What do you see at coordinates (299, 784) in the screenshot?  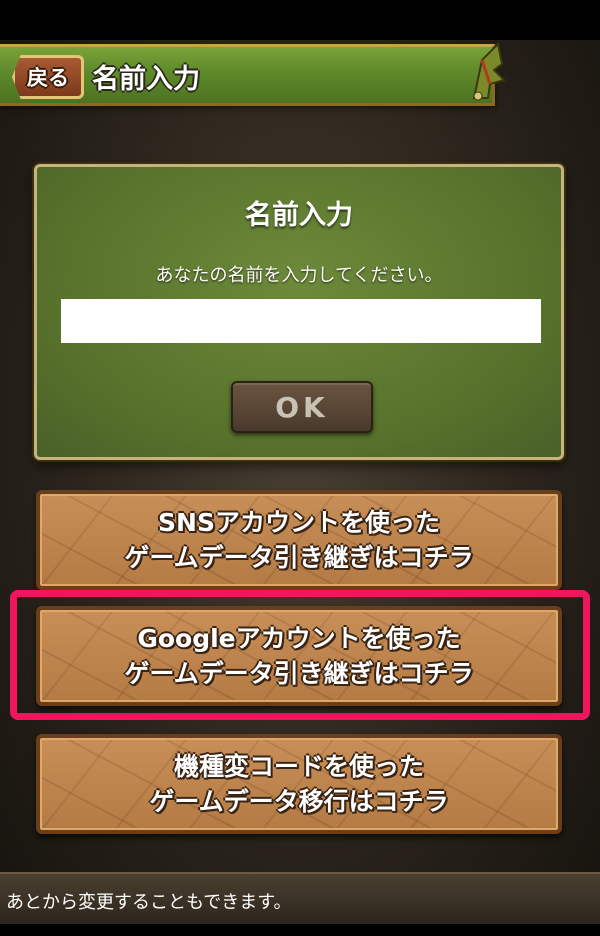 I see `device-change-code-button: 機種変コードを使った ゲームデータ移行はコチラ` at bounding box center [299, 784].